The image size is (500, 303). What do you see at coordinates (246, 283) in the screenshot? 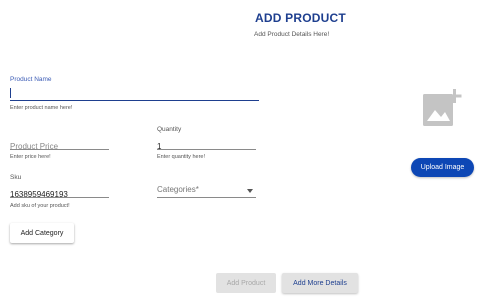
I see `add-product-button: Add Product` at bounding box center [246, 283].